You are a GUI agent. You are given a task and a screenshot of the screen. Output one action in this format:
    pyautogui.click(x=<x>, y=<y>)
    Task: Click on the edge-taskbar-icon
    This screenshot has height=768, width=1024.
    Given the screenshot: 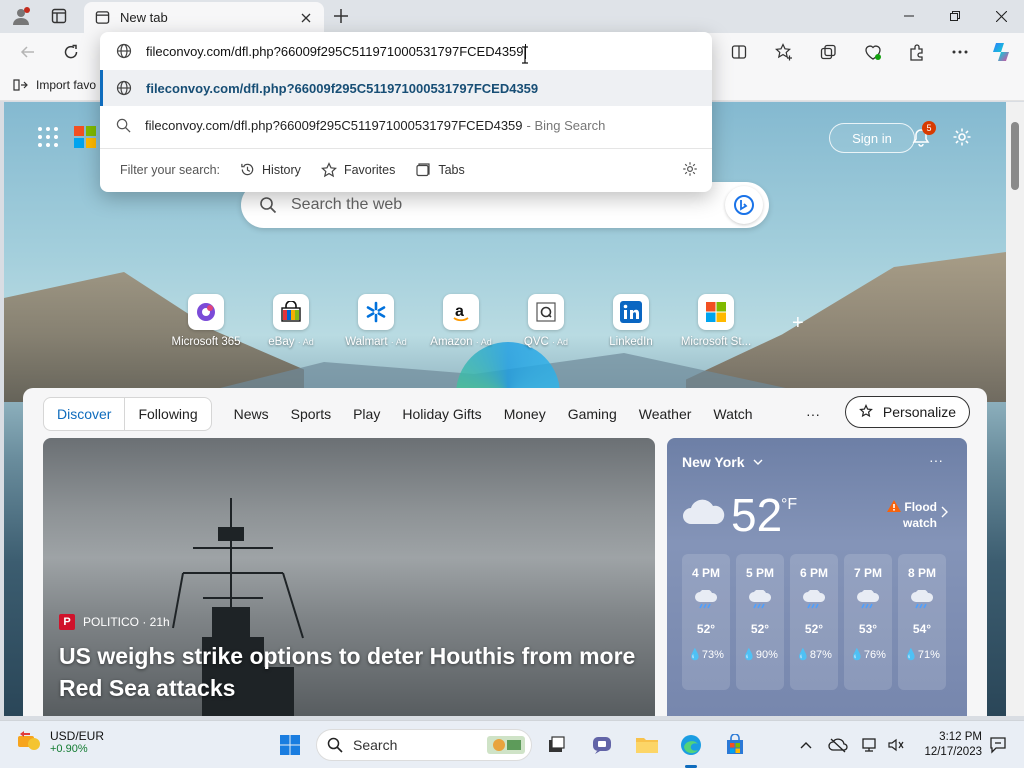 What is the action you would take?
    pyautogui.click(x=691, y=745)
    